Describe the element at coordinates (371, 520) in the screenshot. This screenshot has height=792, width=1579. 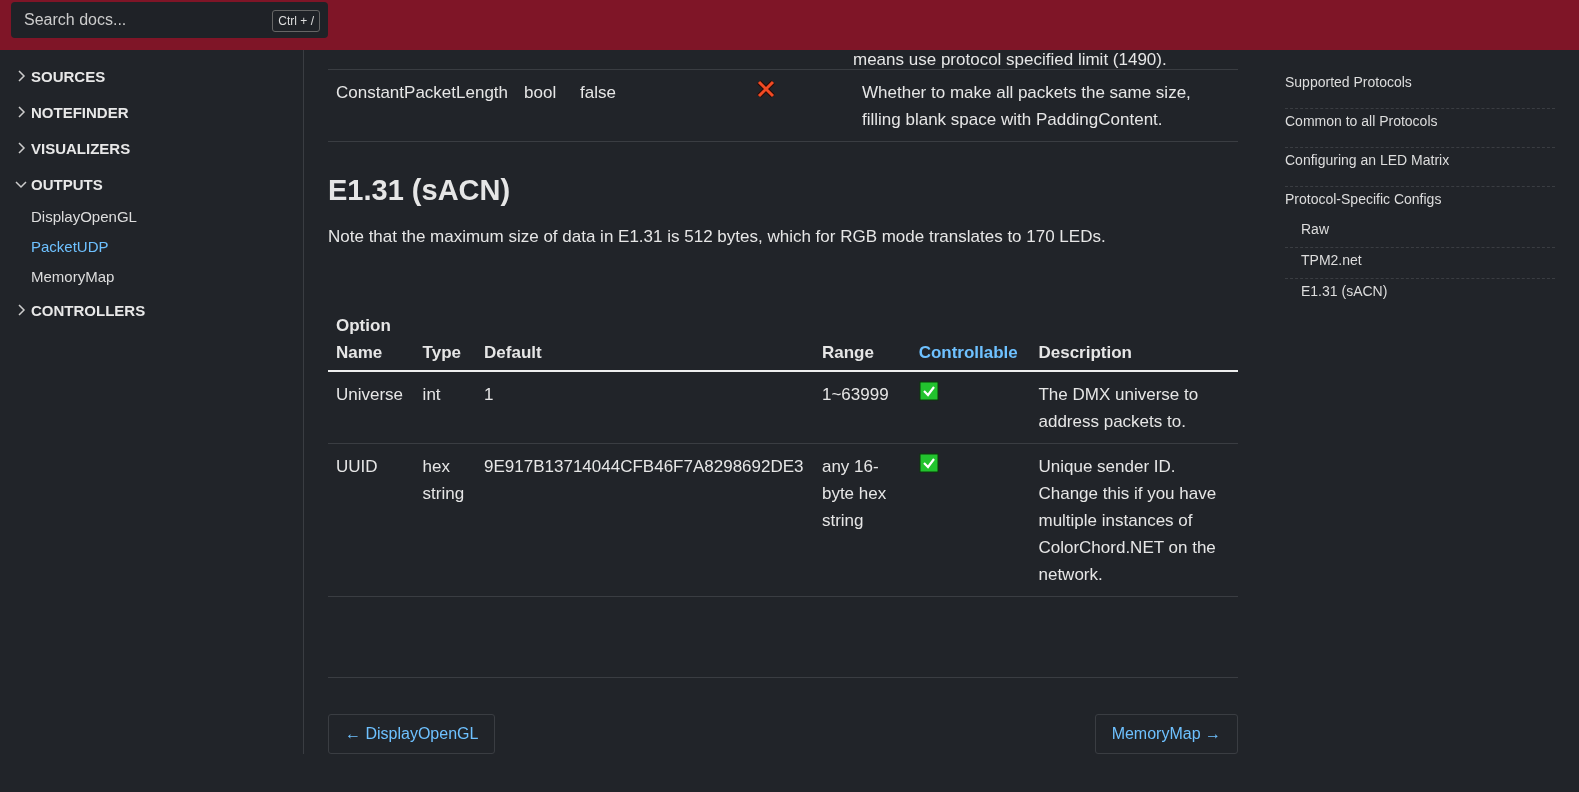
I see `table-cell: UUID` at that location.